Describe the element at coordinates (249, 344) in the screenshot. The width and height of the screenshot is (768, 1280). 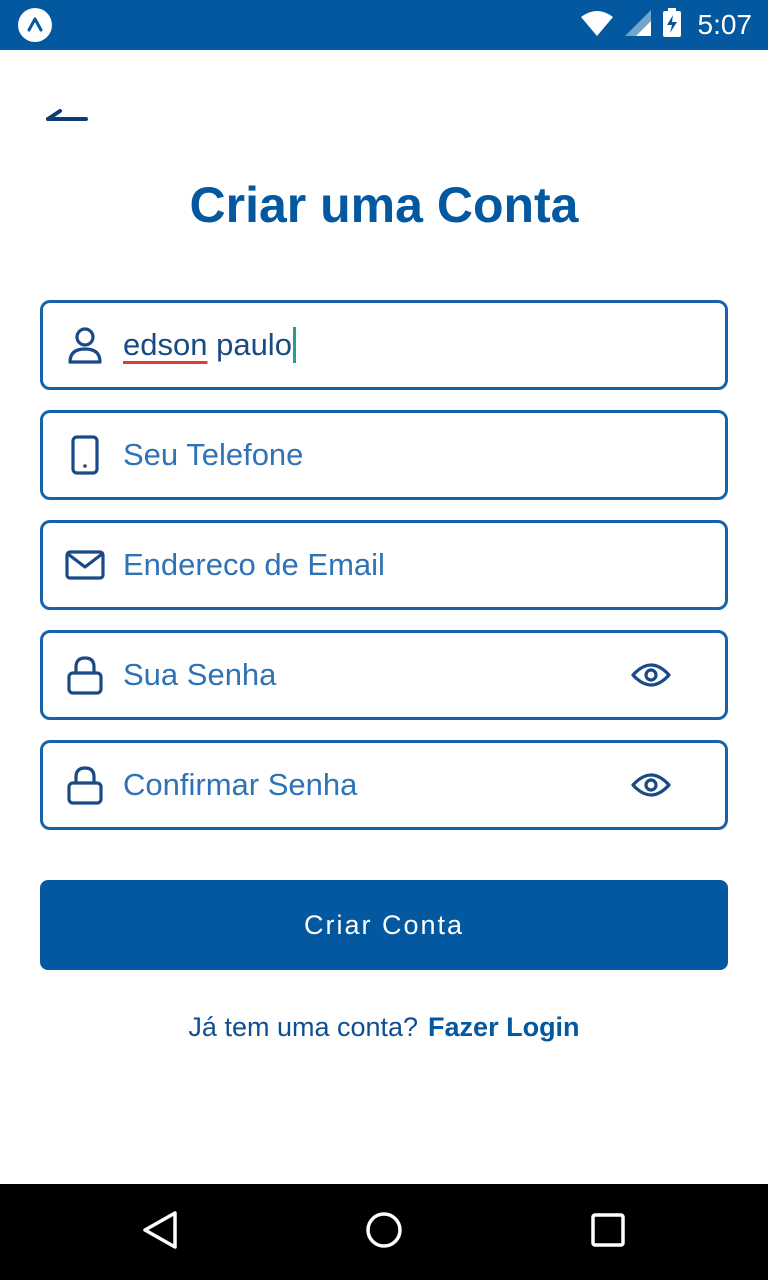
I see `name-value-rest: paulo` at that location.